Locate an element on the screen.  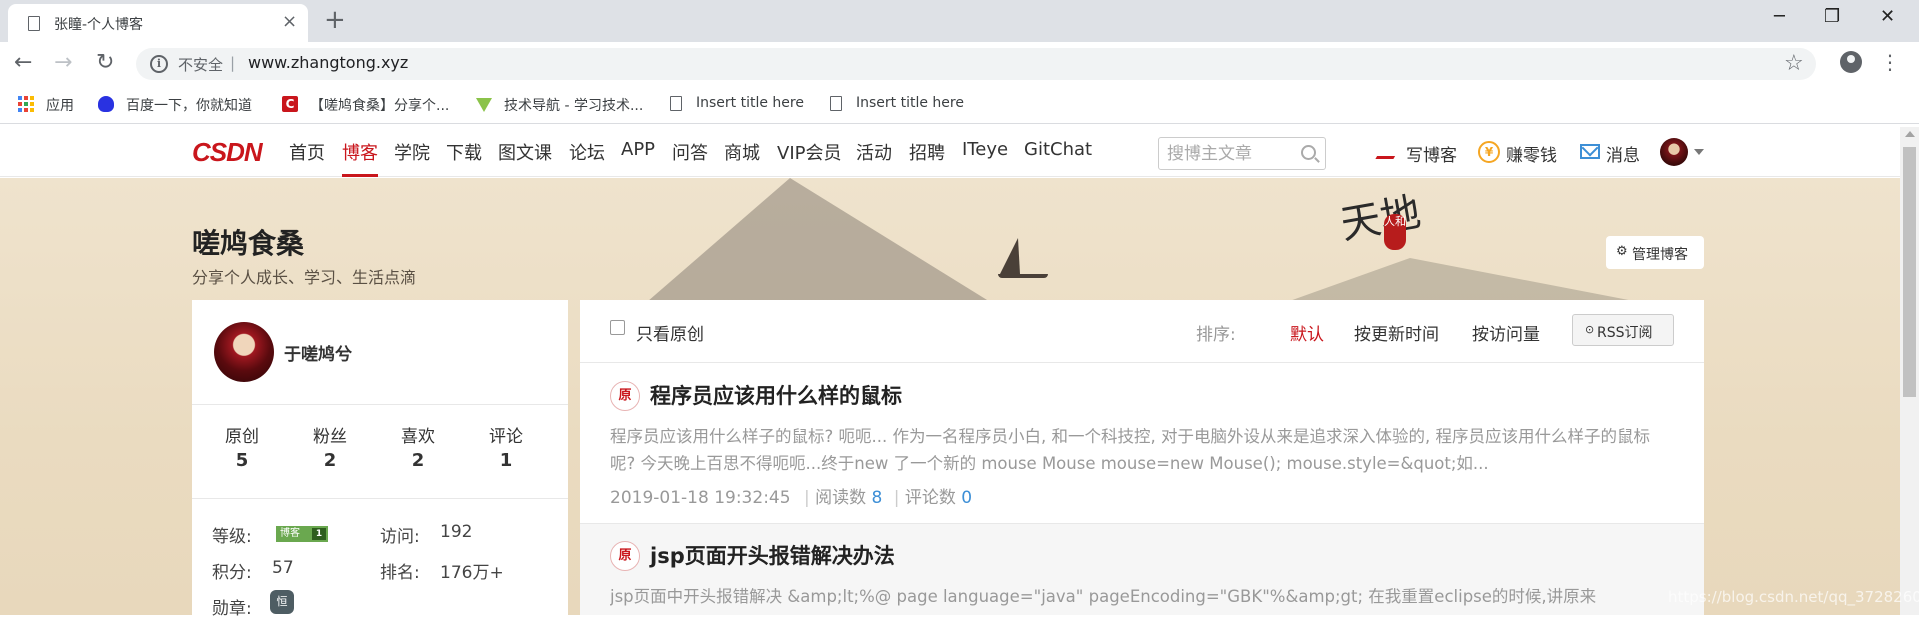
medal-label: 勋章: is located at coordinates (232, 609).